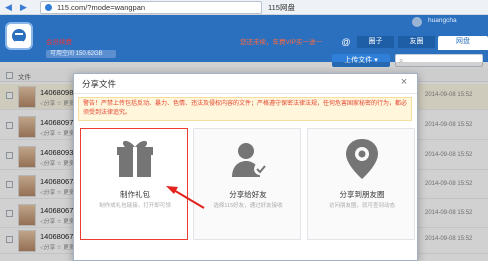  What do you see at coordinates (59, 41) in the screenshot?
I see `header-promo-text: 会员续费` at bounding box center [59, 41].